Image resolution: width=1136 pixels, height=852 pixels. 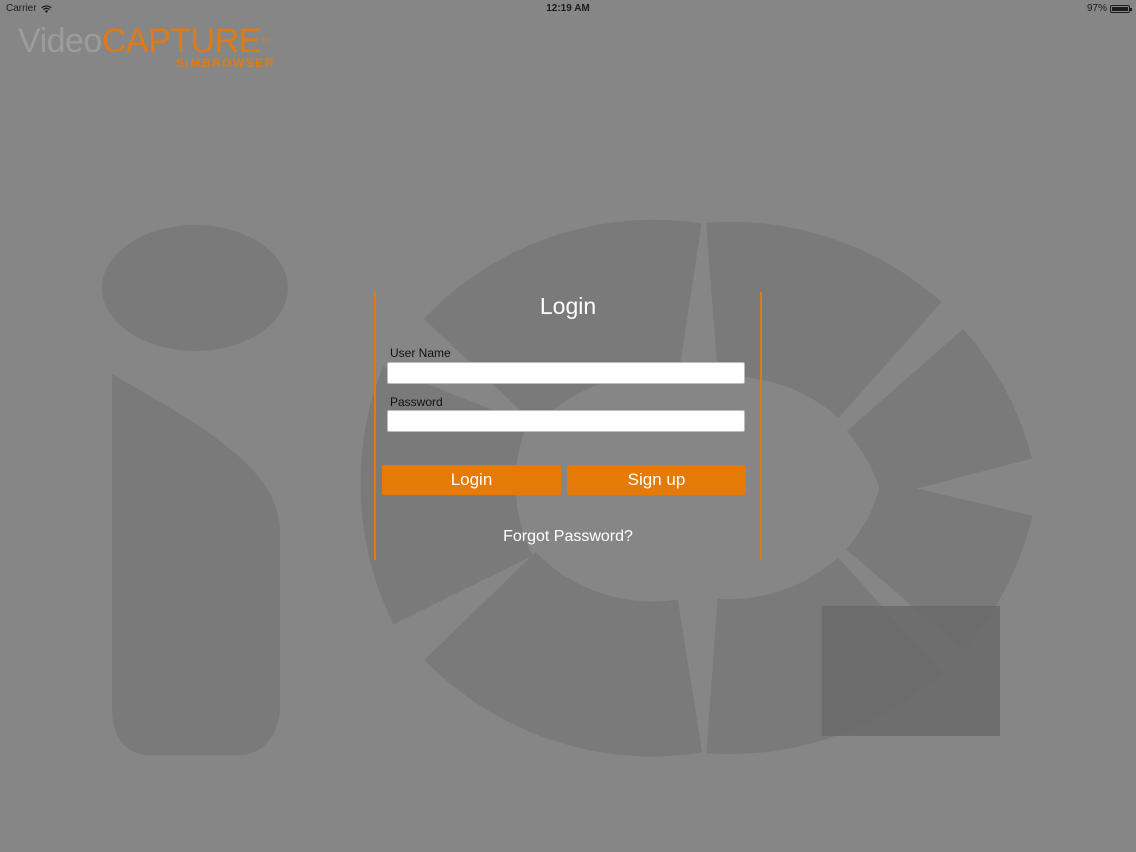 I want to click on app-logo: VideoCAPTURE™ SiMBROWSER, so click(x=168, y=48).